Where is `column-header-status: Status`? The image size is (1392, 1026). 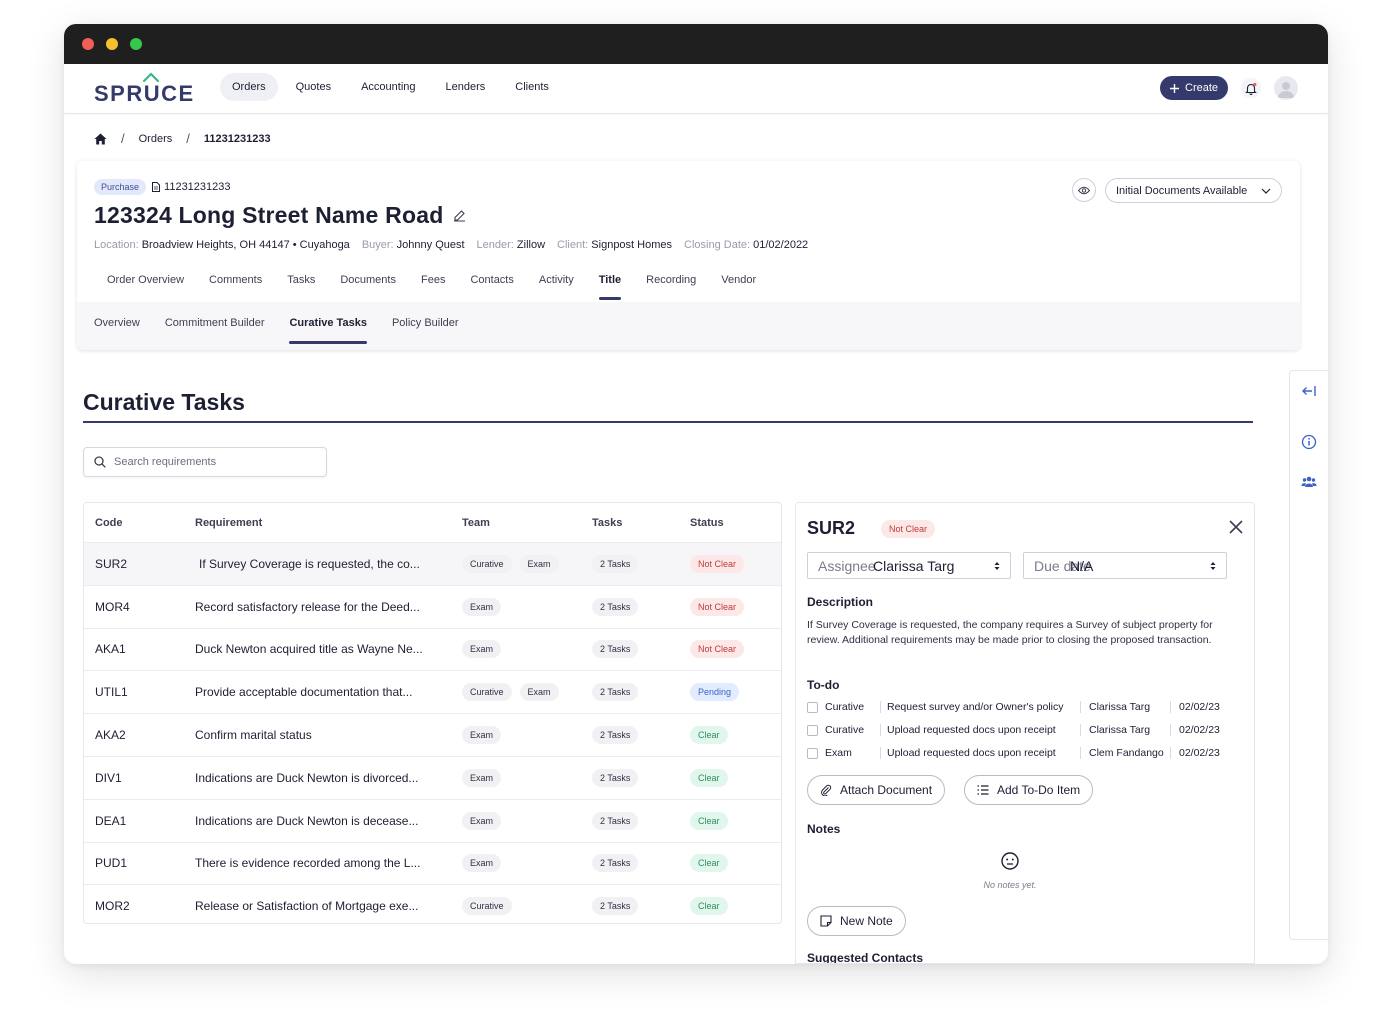 column-header-status: Status is located at coordinates (707, 523).